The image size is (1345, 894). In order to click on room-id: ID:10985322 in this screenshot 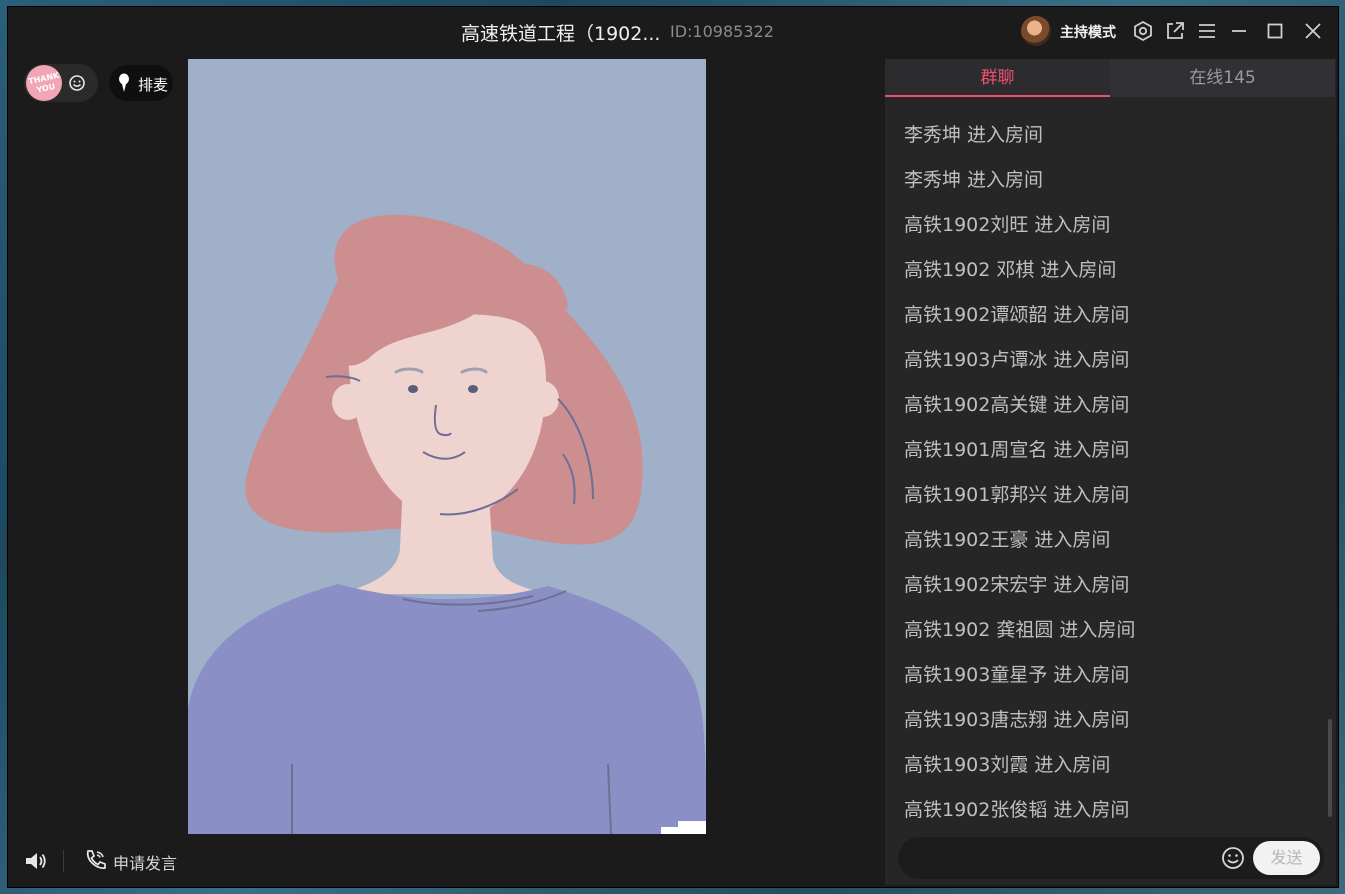, I will do `click(722, 31)`.